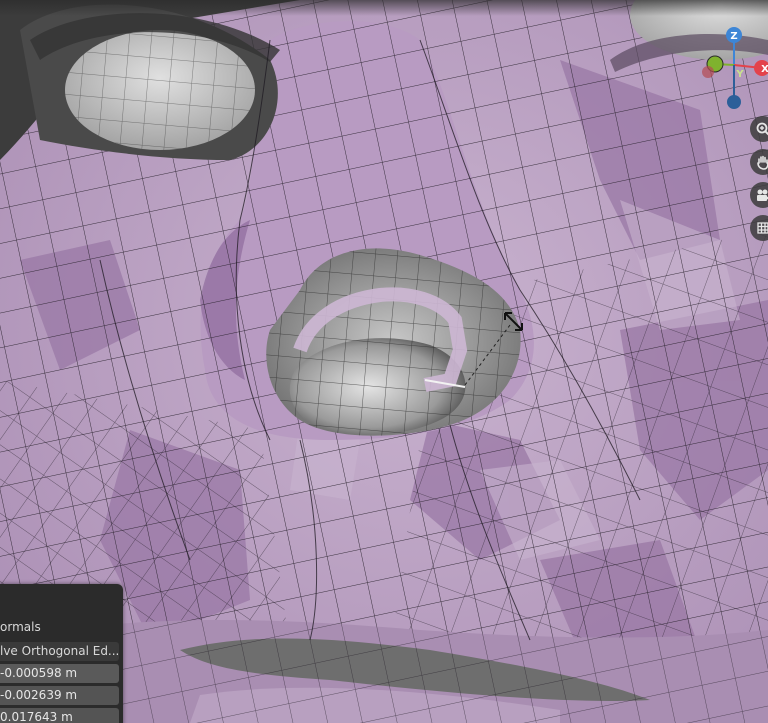 This screenshot has width=768, height=723. What do you see at coordinates (762, 228) in the screenshot?
I see `grid-ortho-icon` at bounding box center [762, 228].